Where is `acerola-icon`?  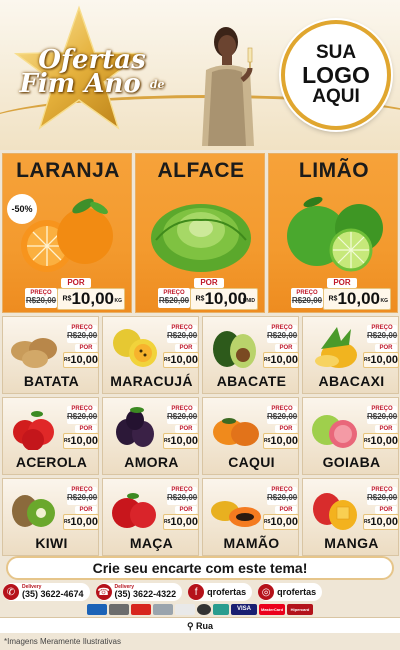 acerola-icon is located at coordinates (34, 426).